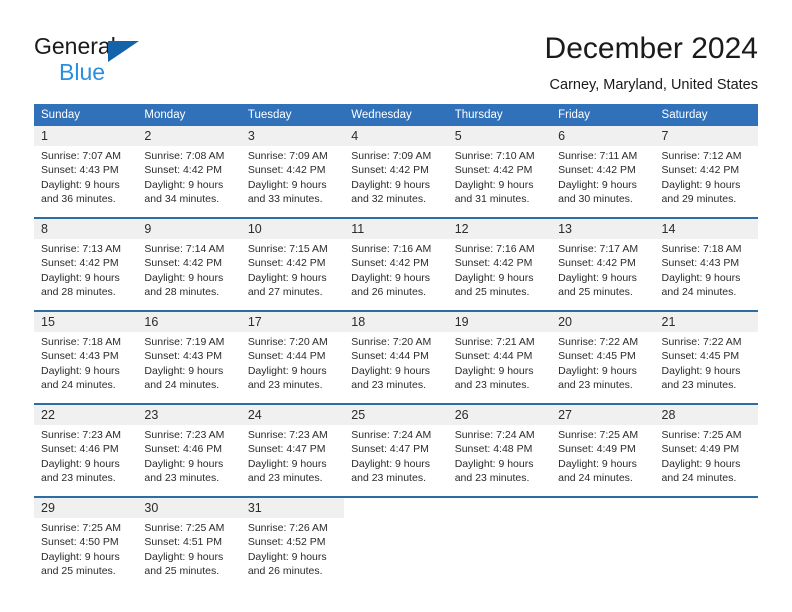  I want to click on day-number: 31, so click(292, 507).